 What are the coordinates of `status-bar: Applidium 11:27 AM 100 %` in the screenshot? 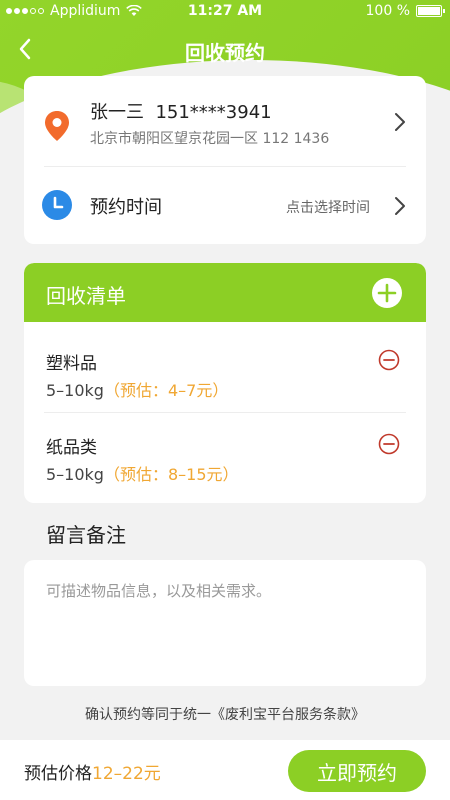 It's located at (225, 12).